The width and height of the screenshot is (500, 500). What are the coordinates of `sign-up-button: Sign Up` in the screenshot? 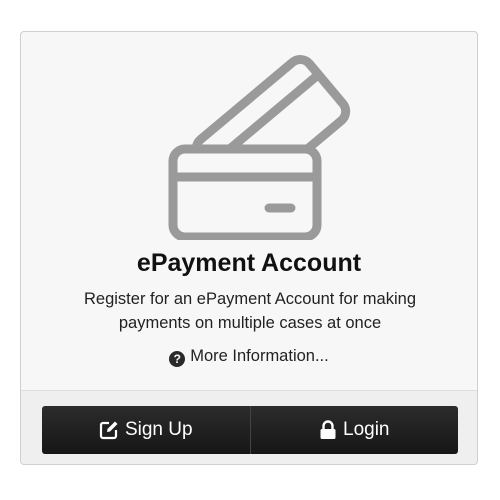 It's located at (146, 430).